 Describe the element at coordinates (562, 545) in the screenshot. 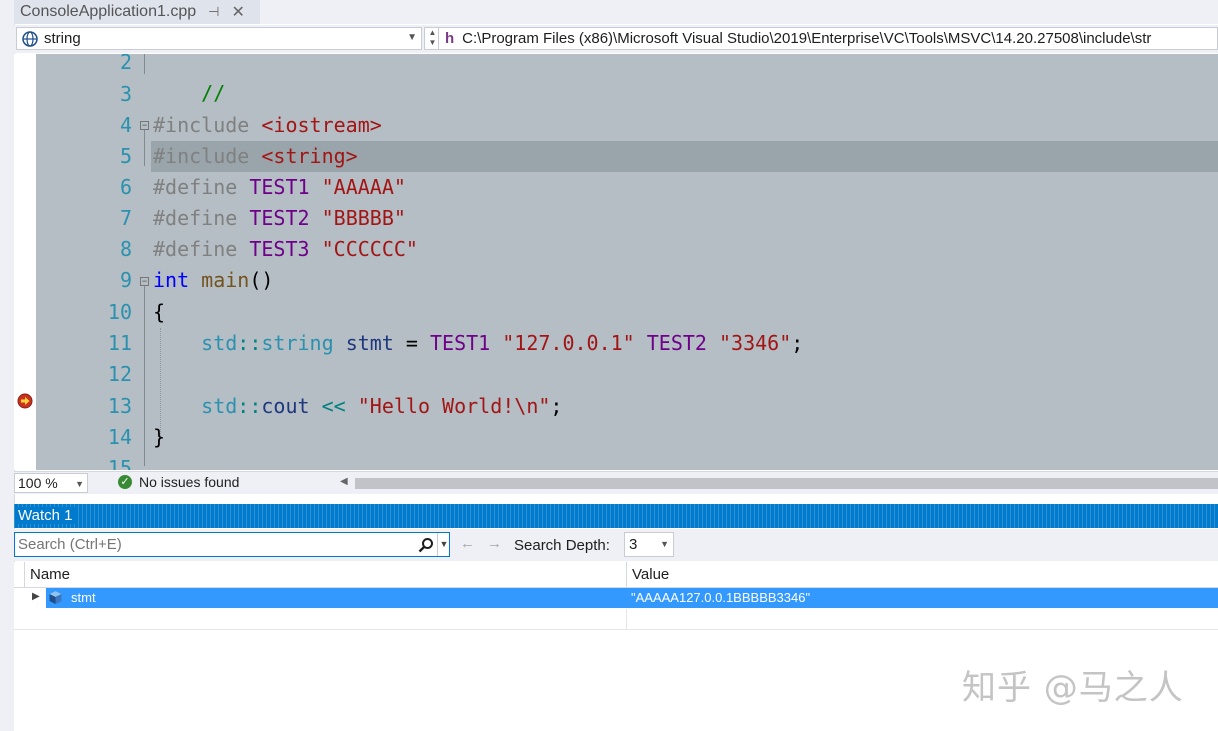

I see `search-depth-label: Search Depth:` at that location.